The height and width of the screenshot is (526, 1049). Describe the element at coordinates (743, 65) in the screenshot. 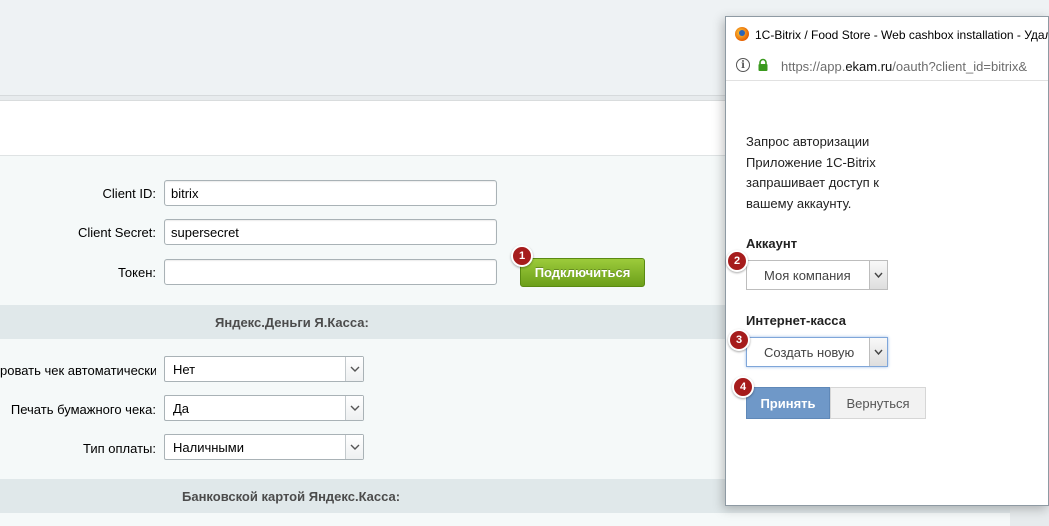

I see `info-icon: i` at that location.